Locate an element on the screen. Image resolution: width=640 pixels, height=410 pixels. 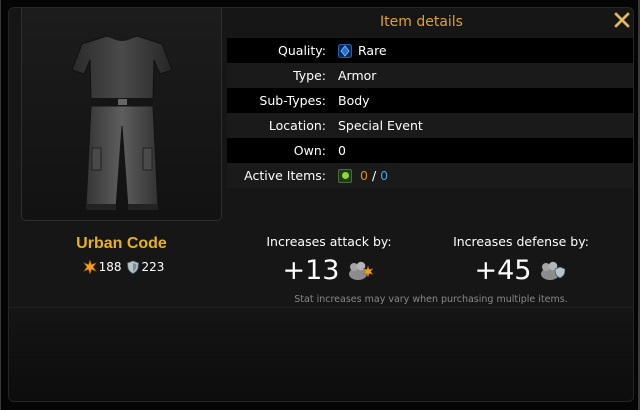
attack-mafia-icon is located at coordinates (362, 270).